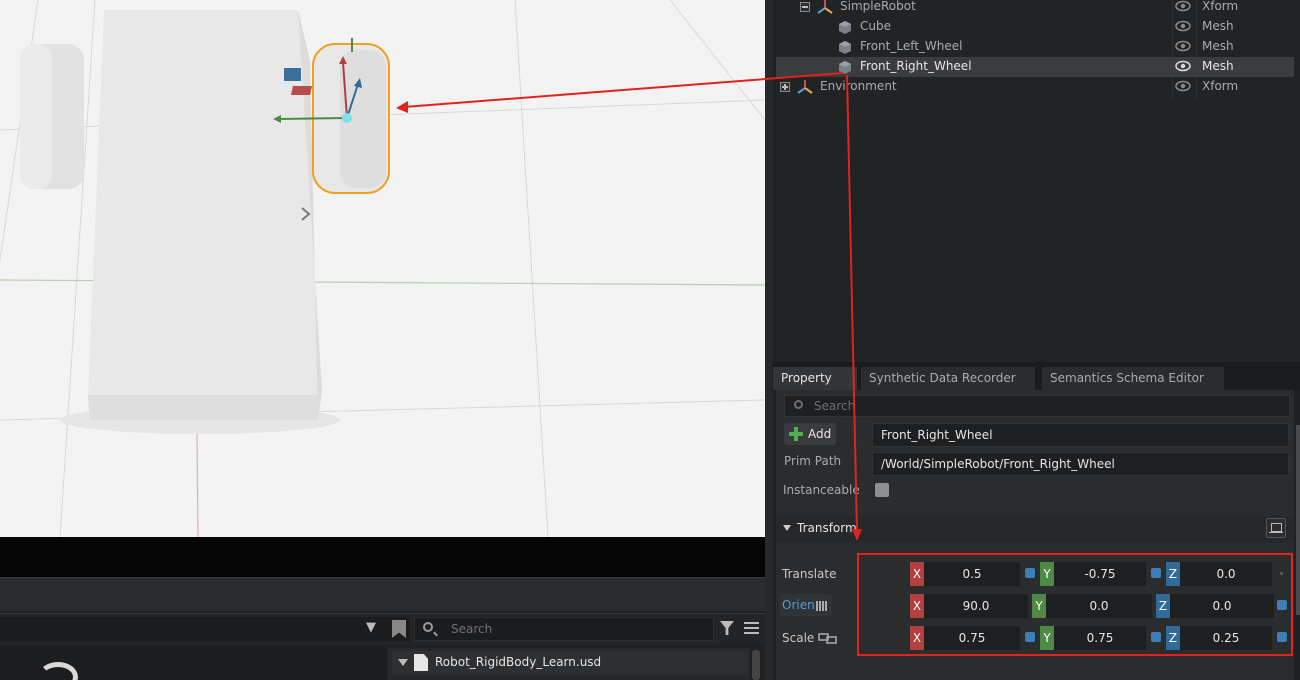  What do you see at coordinates (916, 66) in the screenshot?
I see `stage-row-label: Front_Right_Wheel` at bounding box center [916, 66].